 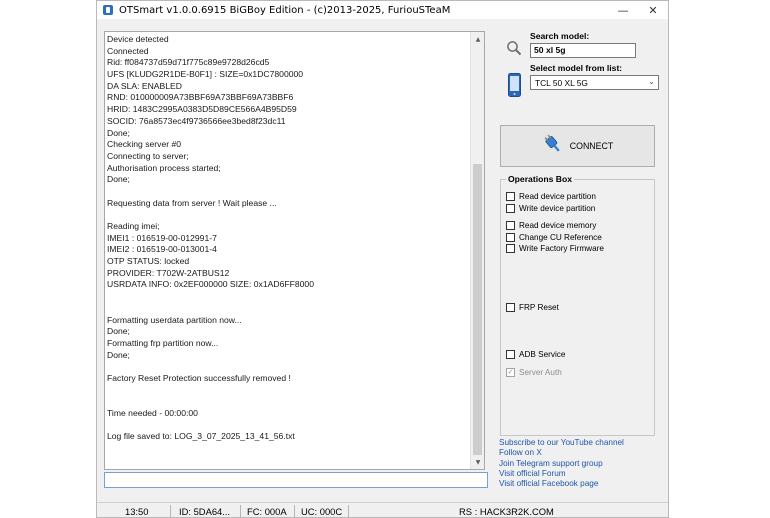 I want to click on select-model-label: Select model from list:, so click(x=576, y=68).